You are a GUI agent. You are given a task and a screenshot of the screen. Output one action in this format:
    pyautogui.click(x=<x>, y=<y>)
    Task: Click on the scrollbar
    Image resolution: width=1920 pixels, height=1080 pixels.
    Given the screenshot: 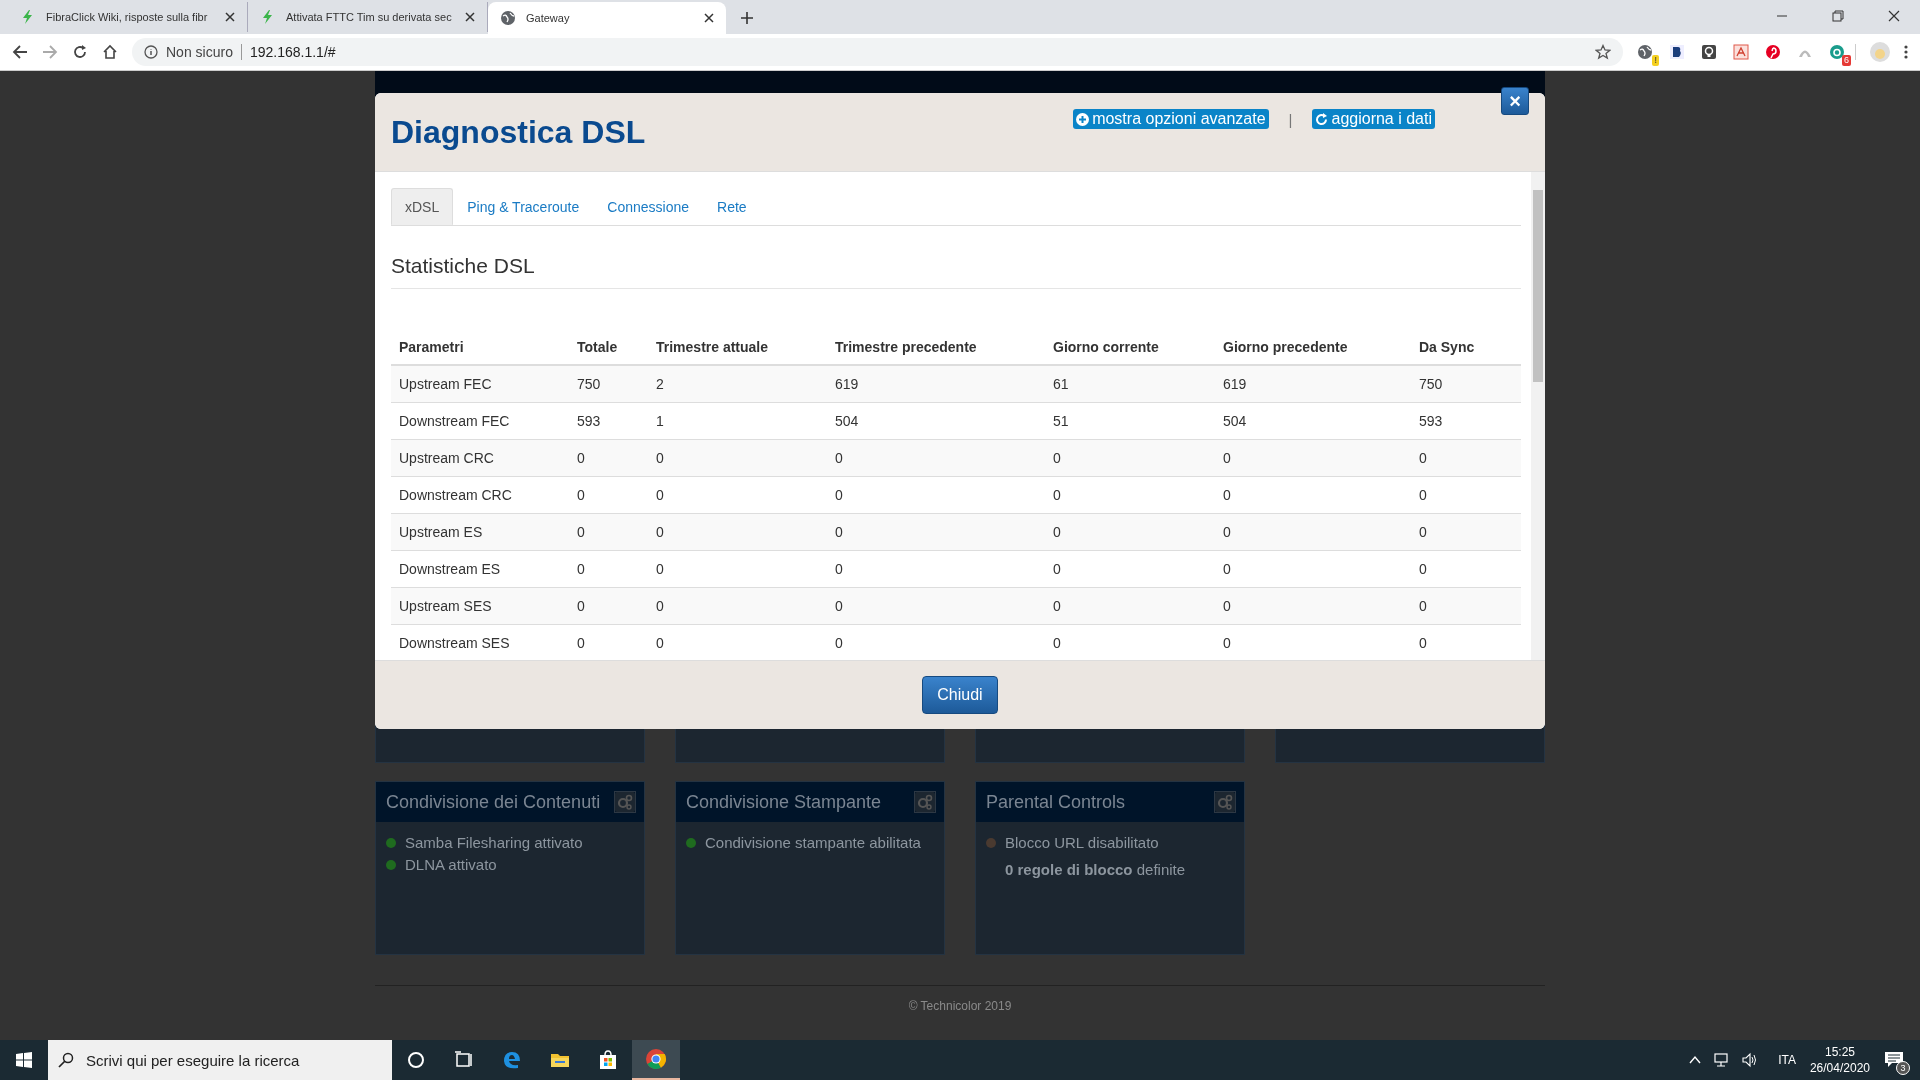 What is the action you would take?
    pyautogui.click(x=1538, y=416)
    